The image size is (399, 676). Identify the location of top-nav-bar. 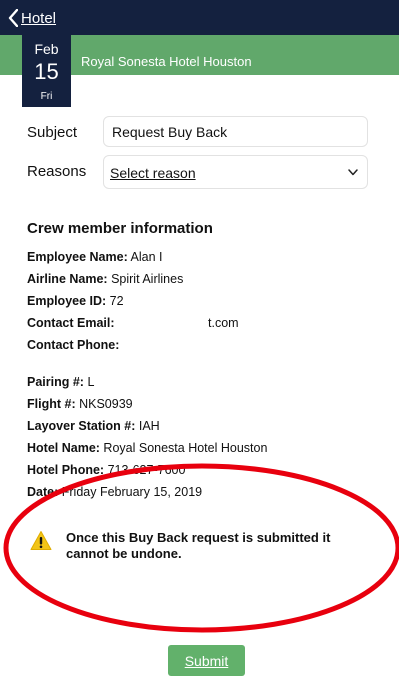
(199, 17).